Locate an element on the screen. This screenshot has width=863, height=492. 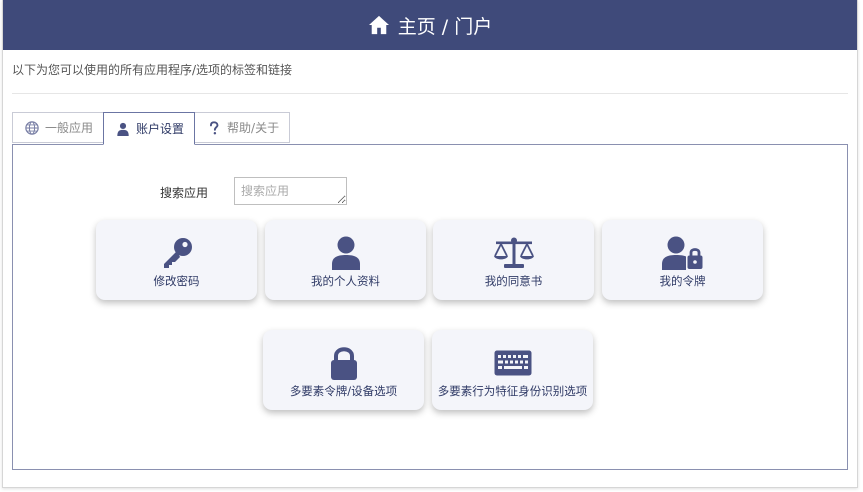
app-card-my-consents: 我的同意书 is located at coordinates (513, 260).